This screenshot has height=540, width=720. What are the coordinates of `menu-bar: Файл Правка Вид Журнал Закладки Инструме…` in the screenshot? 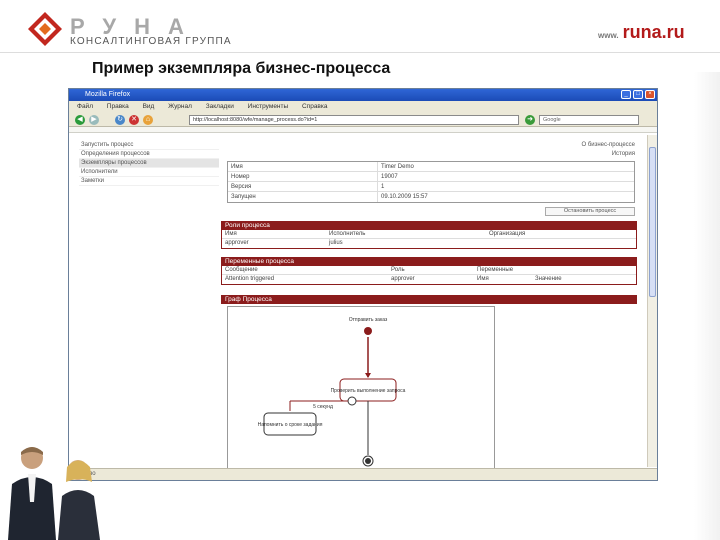 It's located at (363, 107).